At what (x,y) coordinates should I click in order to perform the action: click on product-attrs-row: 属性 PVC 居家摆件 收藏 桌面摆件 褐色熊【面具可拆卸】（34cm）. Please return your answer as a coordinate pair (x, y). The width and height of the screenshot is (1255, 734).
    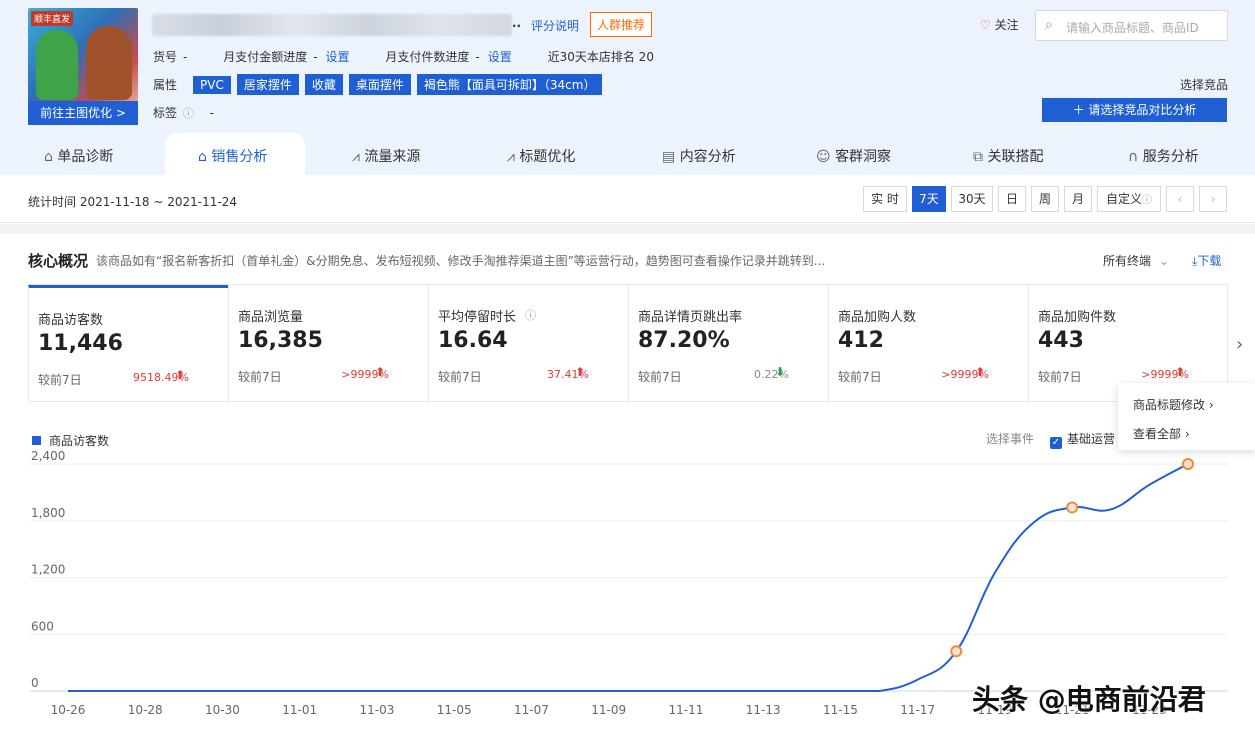
    Looking at the image, I should click on (380, 84).